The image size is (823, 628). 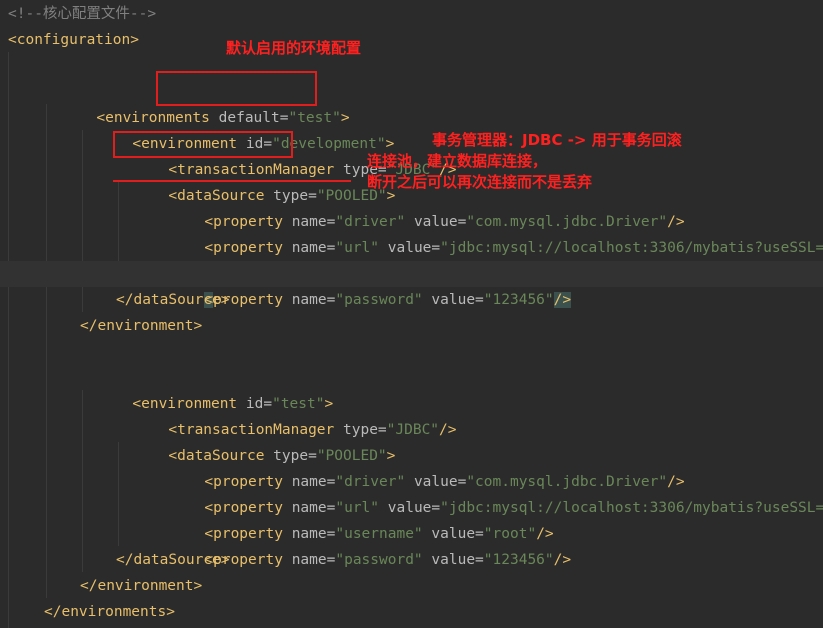 I want to click on code-line: <environment id="test">, so click(x=411, y=388).